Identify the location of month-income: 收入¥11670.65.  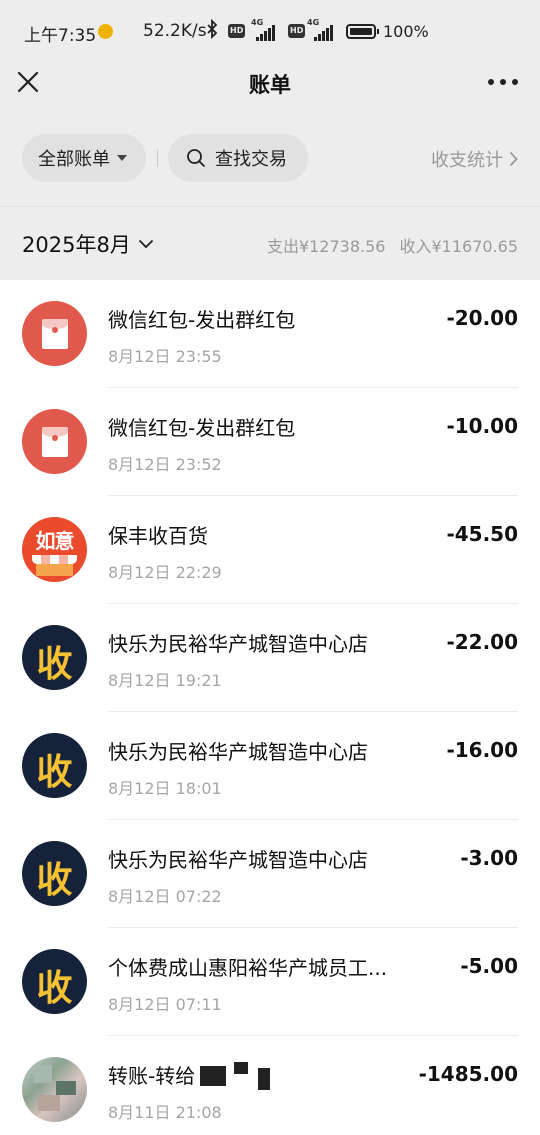
(458, 246).